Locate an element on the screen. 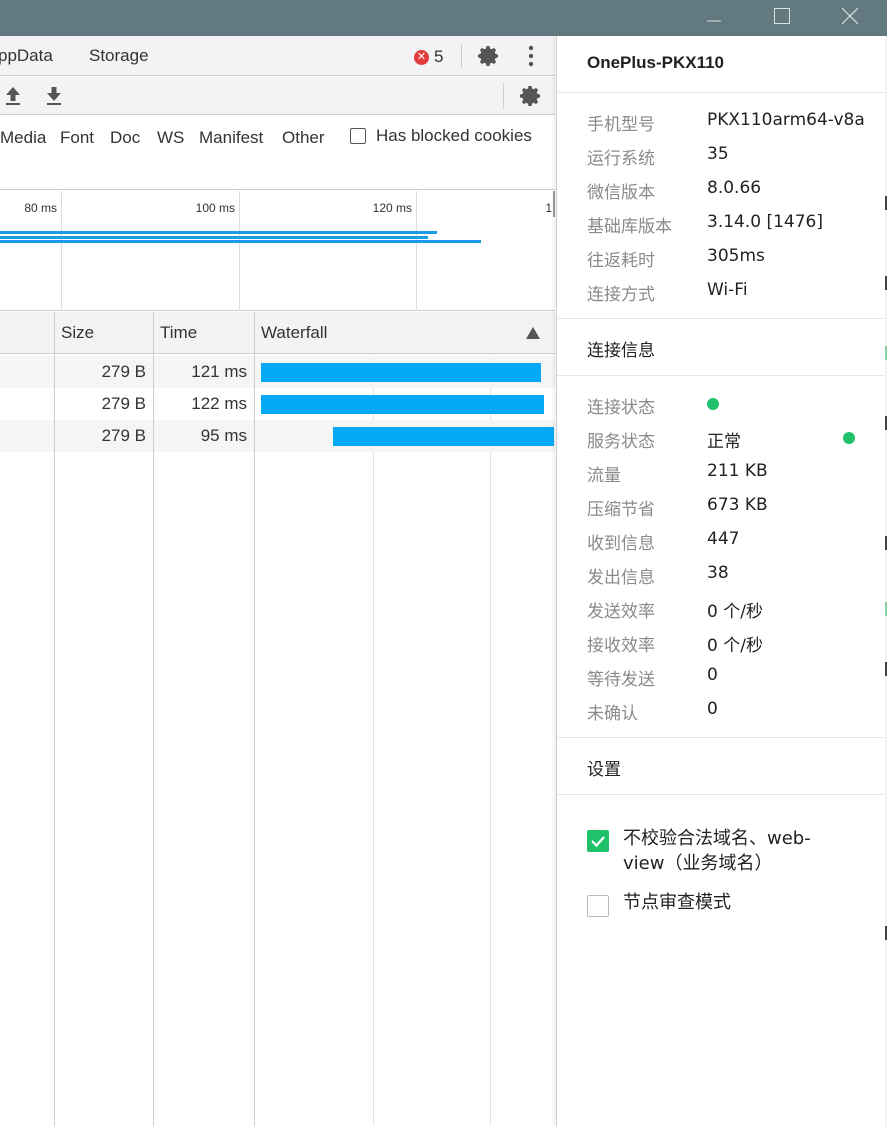 This screenshot has height=1126, width=887. waterfall-bar is located at coordinates (401, 372).